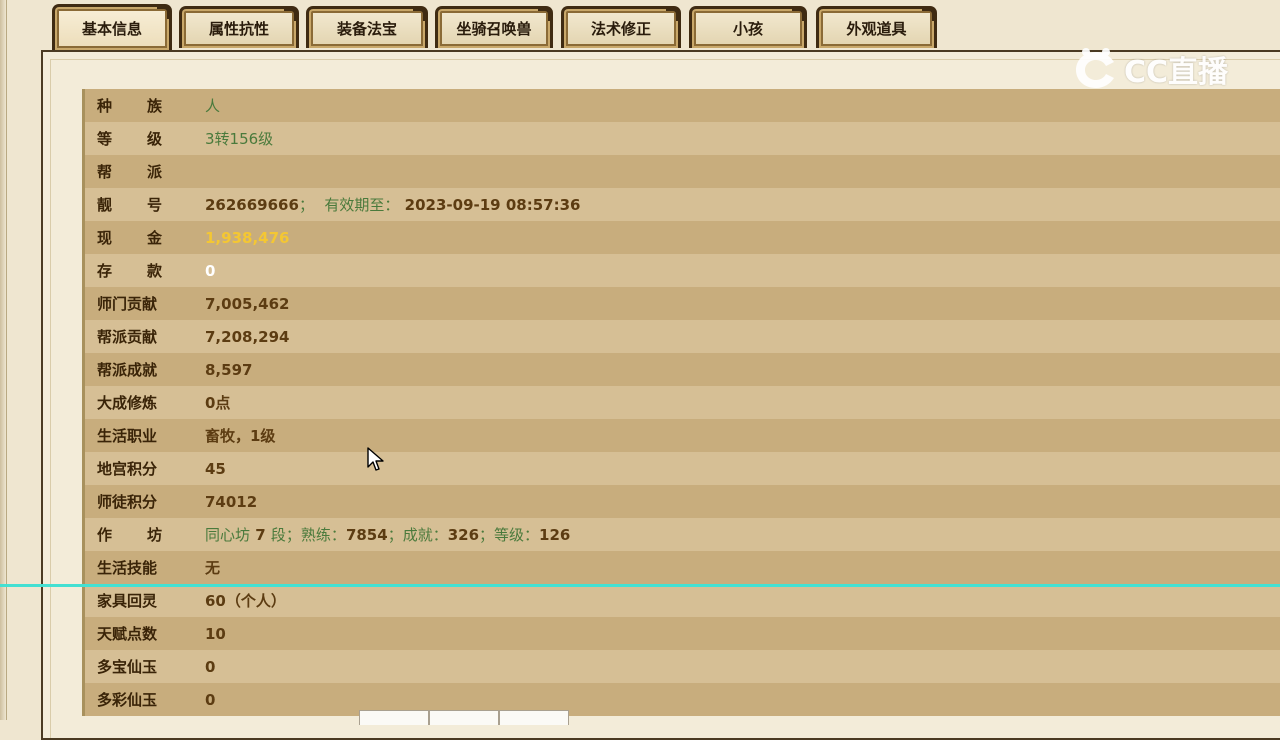 The height and width of the screenshot is (740, 1280). Describe the element at coordinates (682, 435) in the screenshot. I see `info-row-life-profession: 生活职业 畜牧，1级` at that location.